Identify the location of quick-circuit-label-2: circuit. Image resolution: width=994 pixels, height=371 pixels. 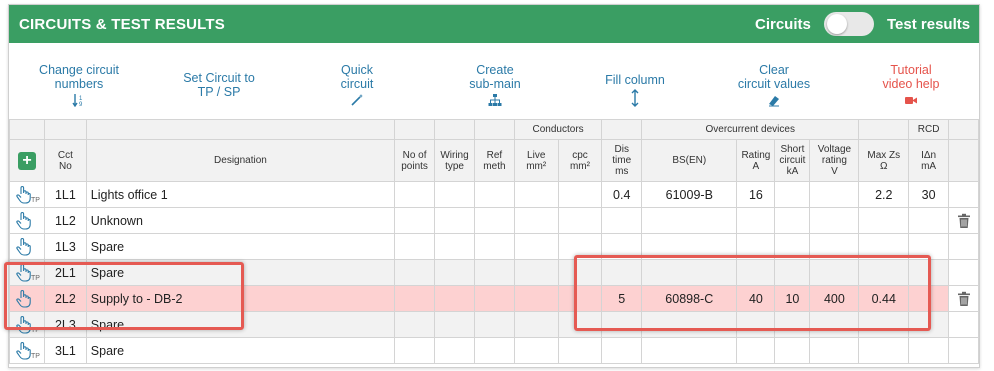
(357, 84).